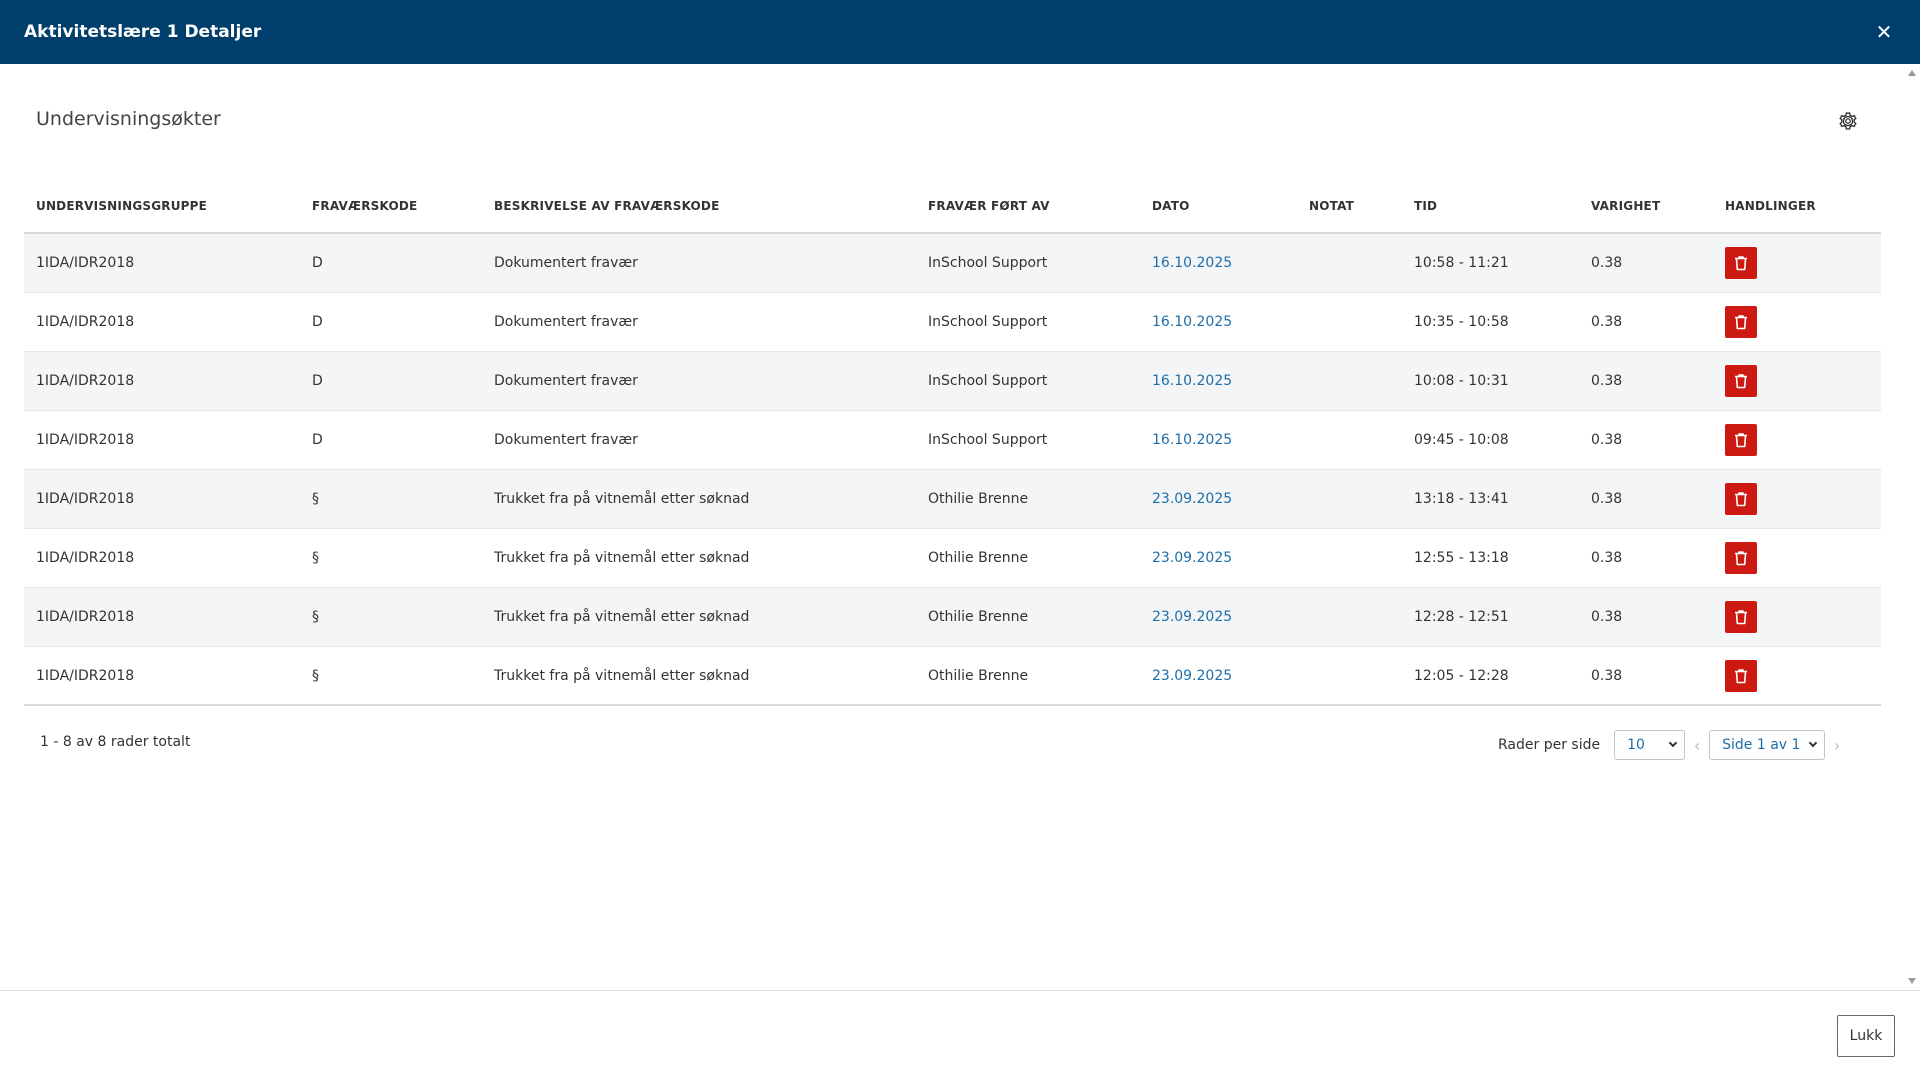 This screenshot has height=1080, width=1920. I want to click on row-count-summary: 1 - 8 av 8 rader totalt, so click(115, 742).